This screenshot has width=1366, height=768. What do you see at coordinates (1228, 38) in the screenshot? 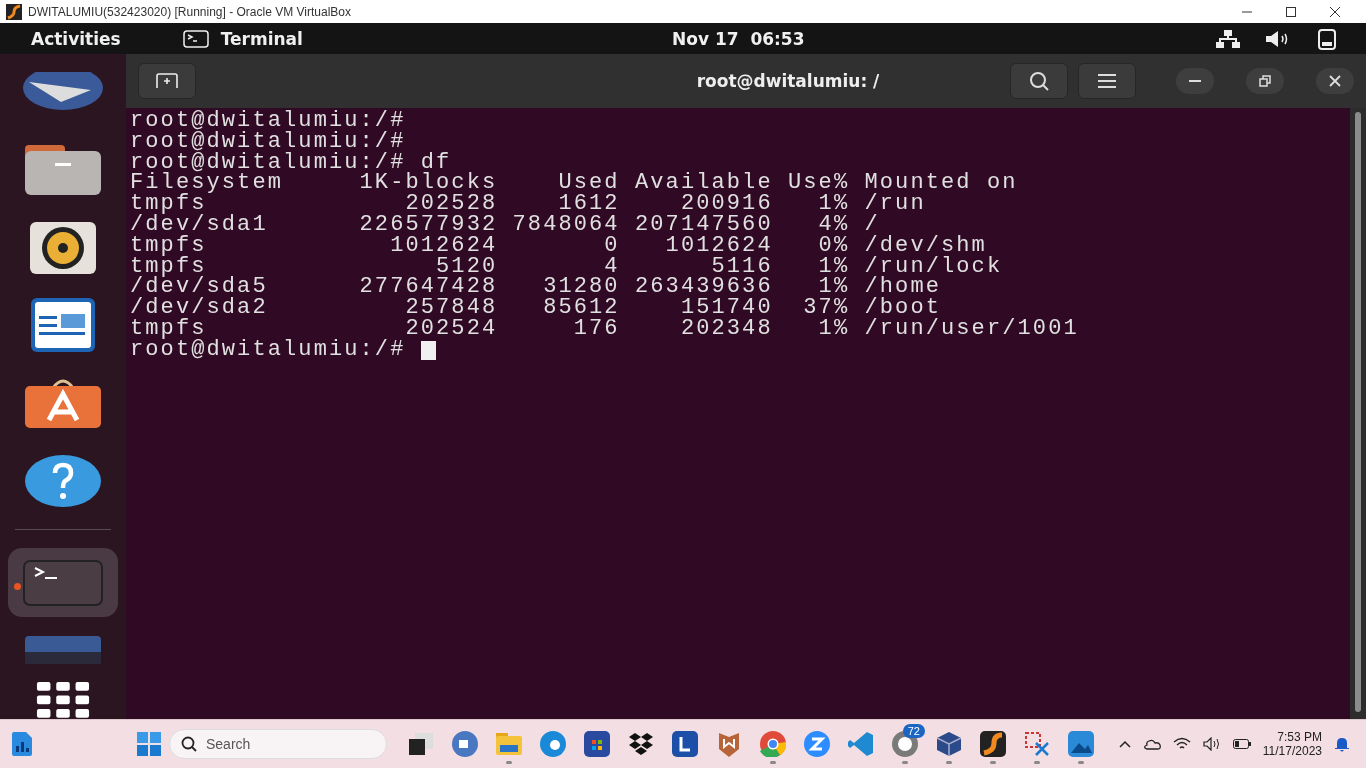
I see `network-icon` at bounding box center [1228, 38].